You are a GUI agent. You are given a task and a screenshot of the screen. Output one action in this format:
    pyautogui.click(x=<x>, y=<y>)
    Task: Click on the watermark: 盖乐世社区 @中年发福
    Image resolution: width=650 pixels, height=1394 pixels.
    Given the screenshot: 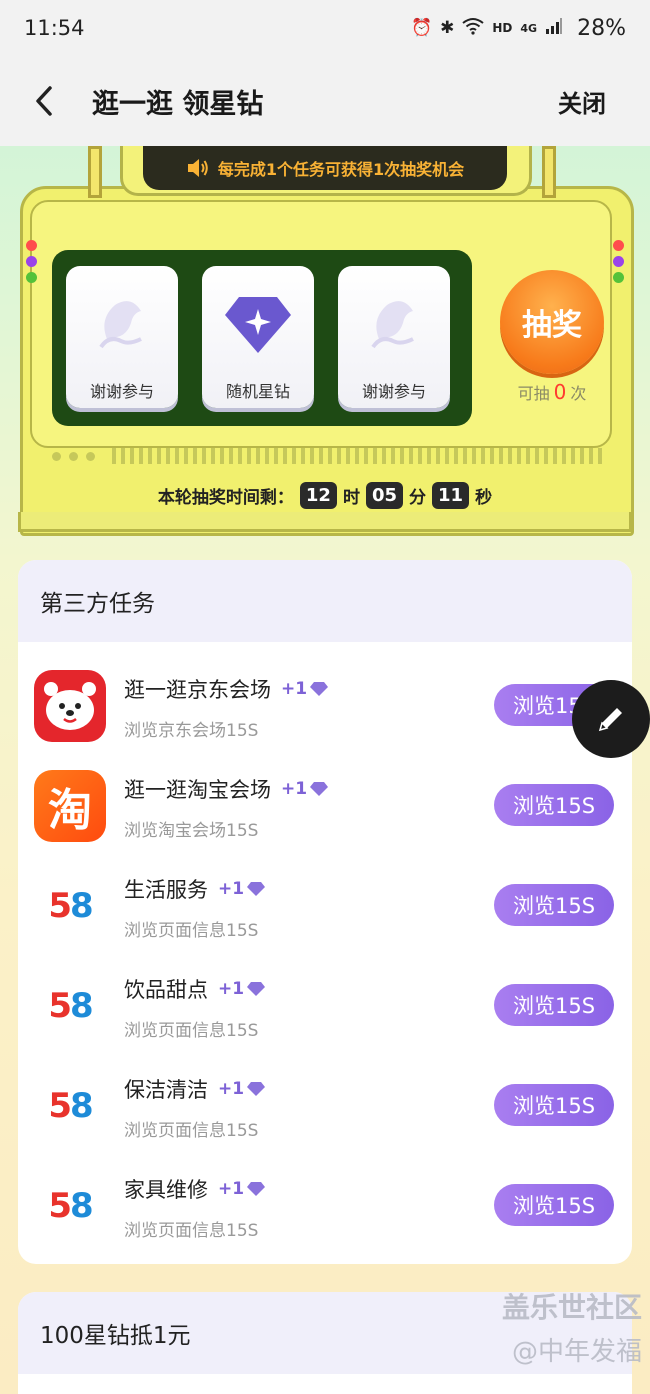 What is the action you would take?
    pyautogui.click(x=552, y=1330)
    